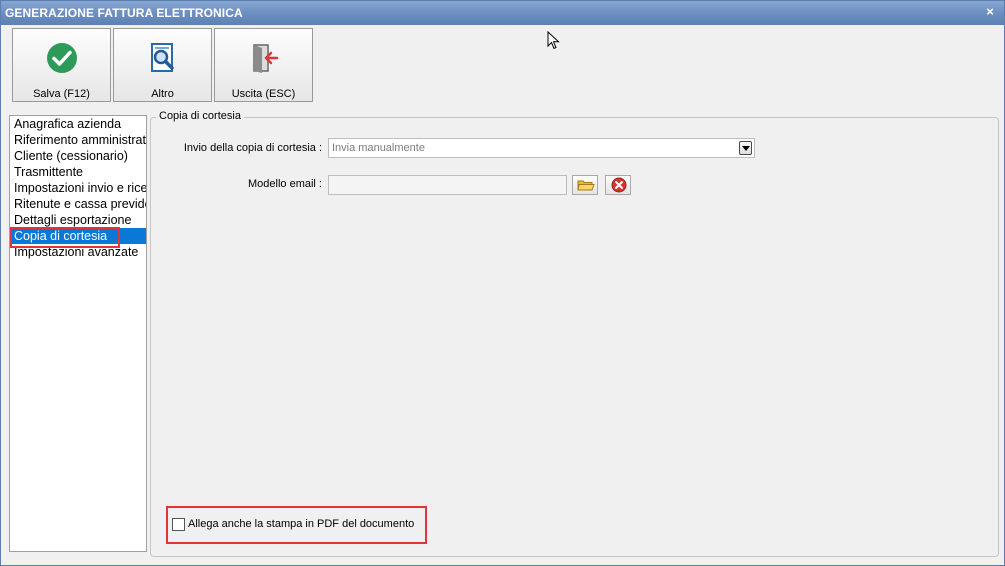 This screenshot has height=566, width=1005. I want to click on cancel-icon, so click(619, 185).